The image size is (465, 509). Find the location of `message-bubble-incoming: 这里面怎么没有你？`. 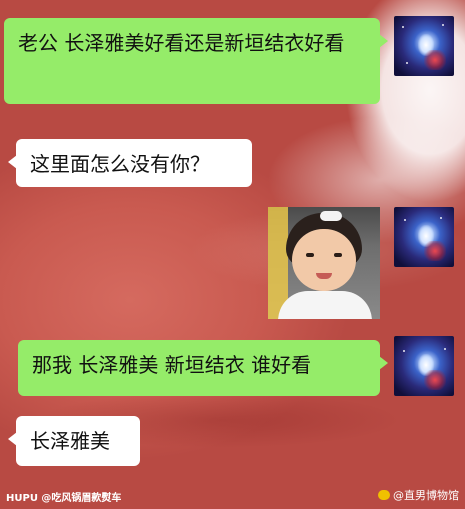

message-bubble-incoming: 这里面怎么没有你？ is located at coordinates (130, 163).